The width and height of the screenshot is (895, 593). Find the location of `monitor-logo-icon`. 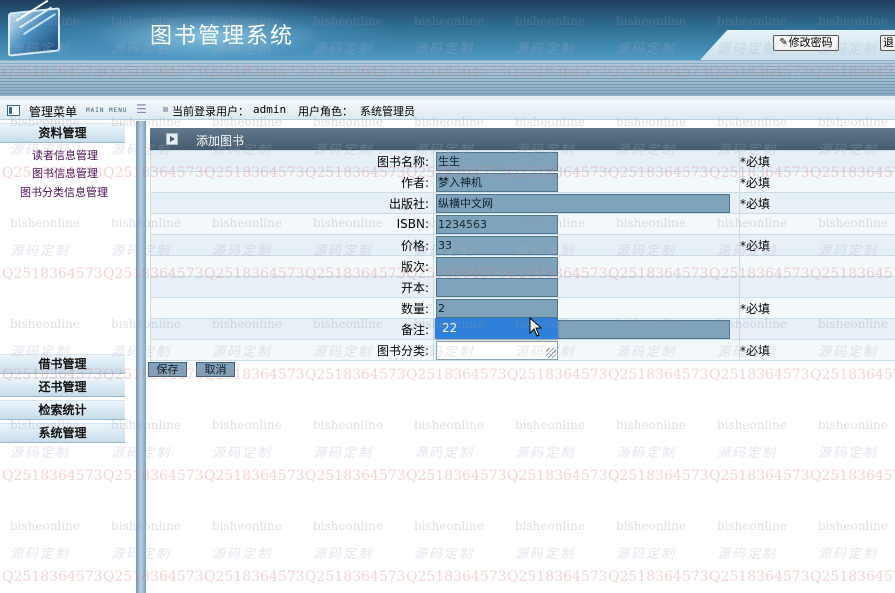

monitor-logo-icon is located at coordinates (34, 32).